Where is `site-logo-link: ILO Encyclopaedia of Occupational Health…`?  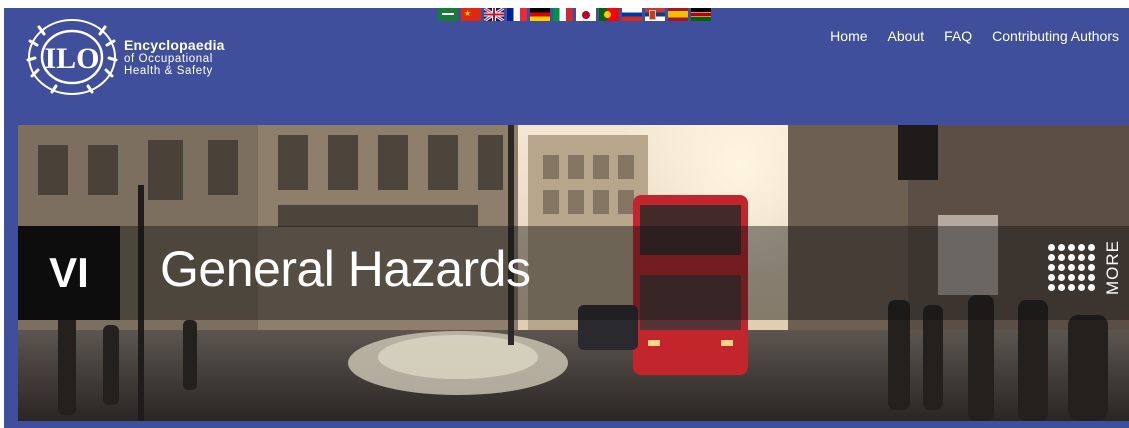 site-logo-link: ILO Encyclopaedia of Occupational Health… is located at coordinates (125, 57).